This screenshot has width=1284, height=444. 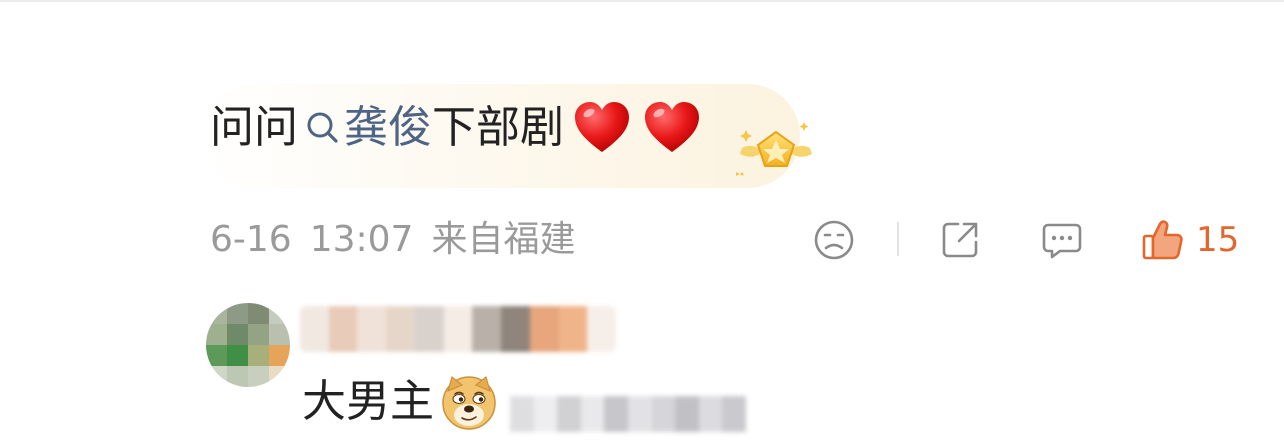 I want to click on topic-link: 龚俊, so click(x=368, y=128).